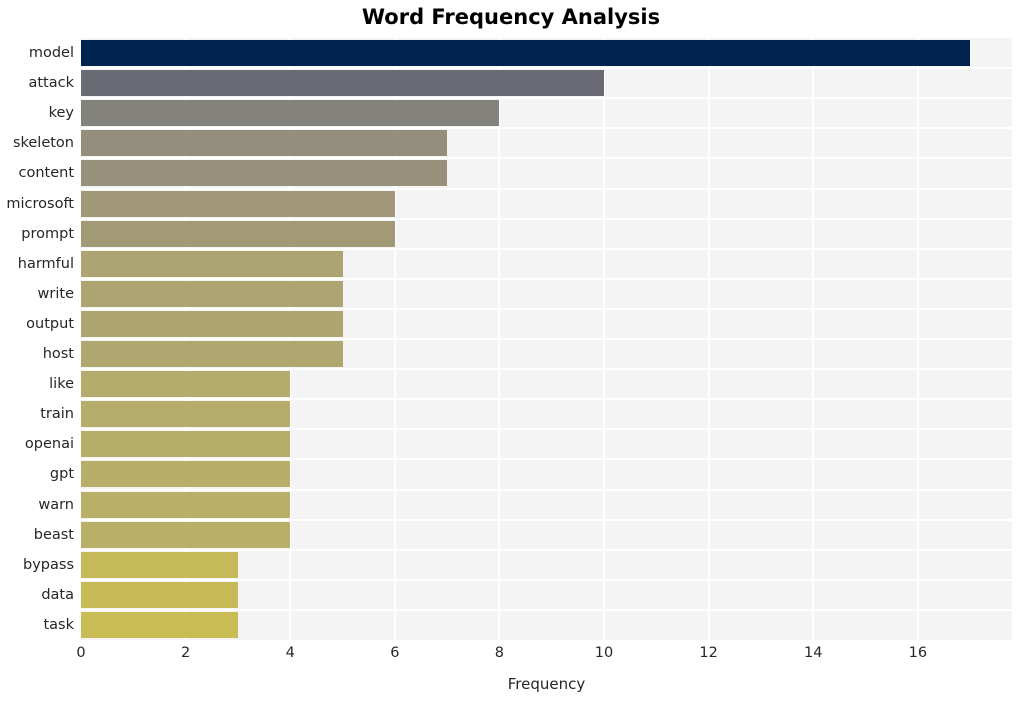 The height and width of the screenshot is (701, 1022). Describe the element at coordinates (708, 653) in the screenshot. I see `x-tick-label-12: 12` at that location.